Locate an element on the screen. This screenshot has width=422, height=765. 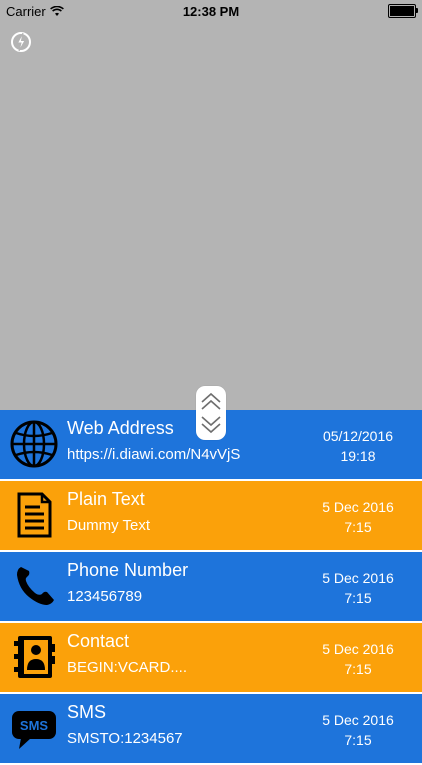
document-icon is located at coordinates (34, 515).